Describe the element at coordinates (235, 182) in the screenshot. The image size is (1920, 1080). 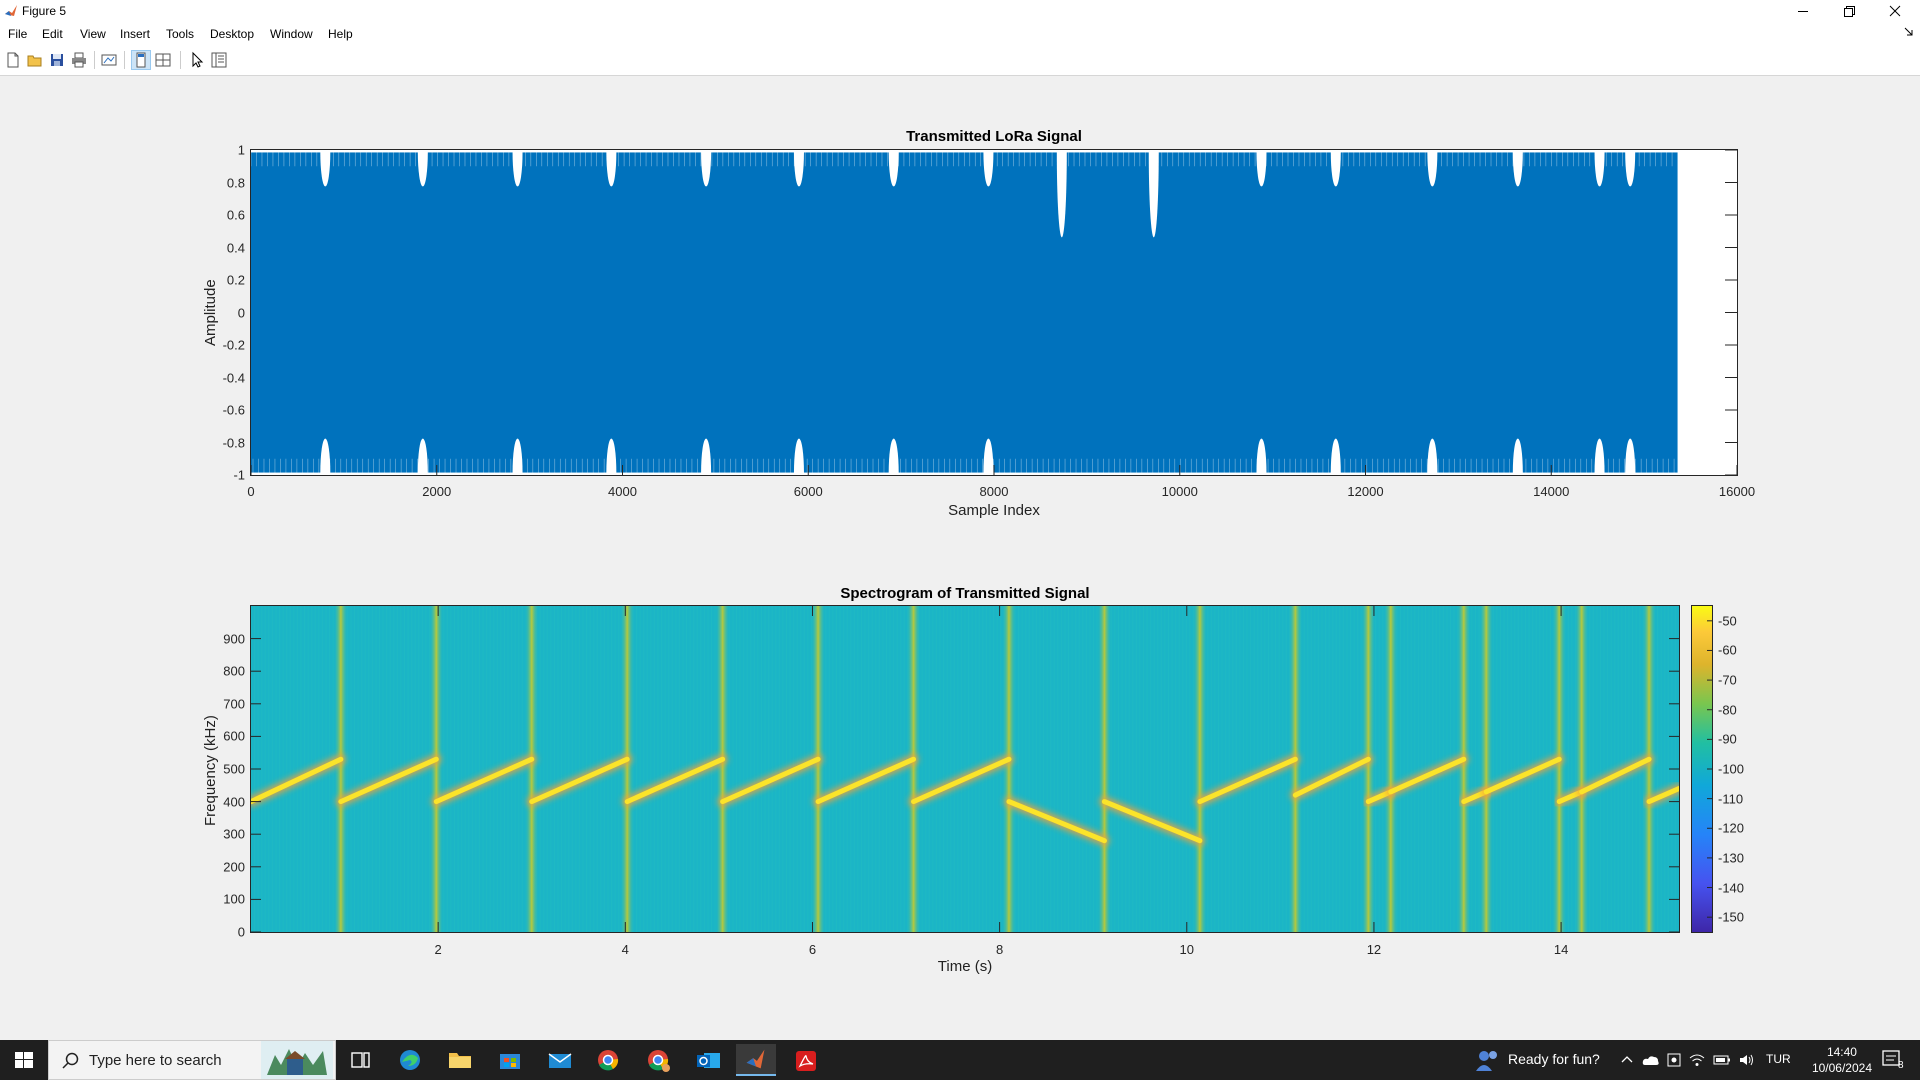
I see `signal-y-tick-label: 0.8` at that location.